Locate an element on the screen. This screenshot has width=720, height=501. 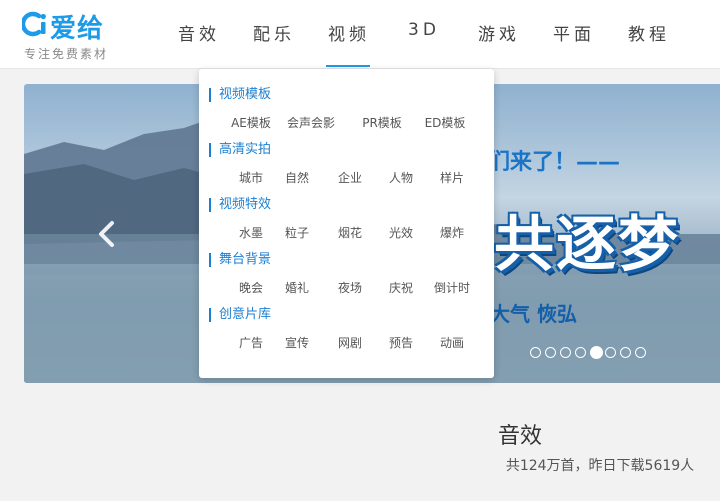
dropdown-subcategory-link: 爆炸 is located at coordinates (452, 232).